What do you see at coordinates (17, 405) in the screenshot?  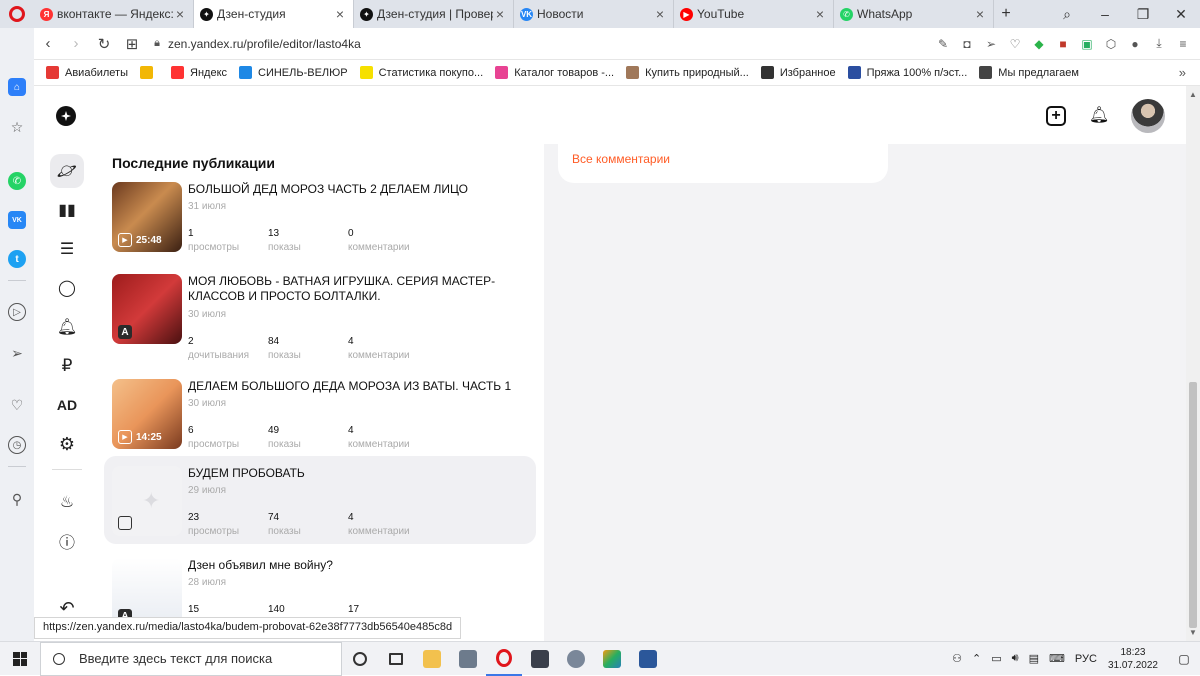 I see `favorites-icon: ♡` at bounding box center [17, 405].